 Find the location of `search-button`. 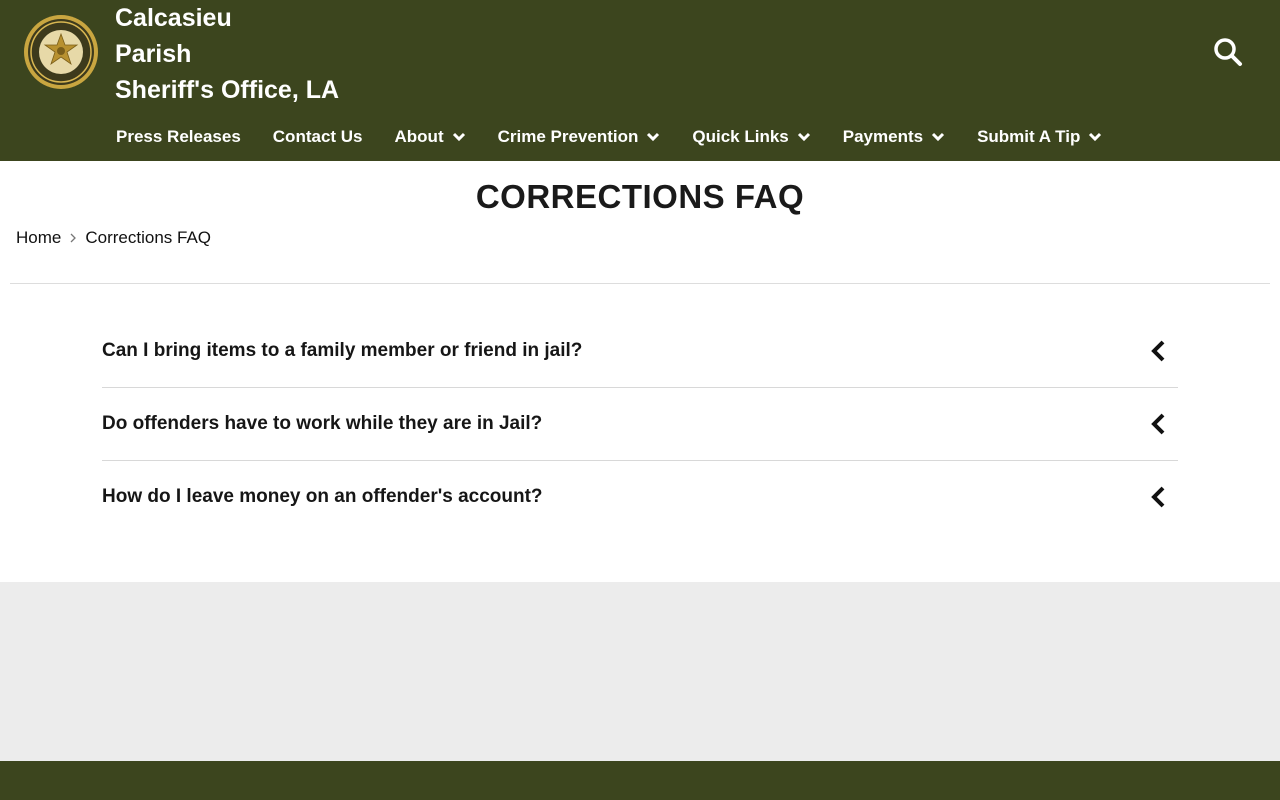

search-button is located at coordinates (1228, 52).